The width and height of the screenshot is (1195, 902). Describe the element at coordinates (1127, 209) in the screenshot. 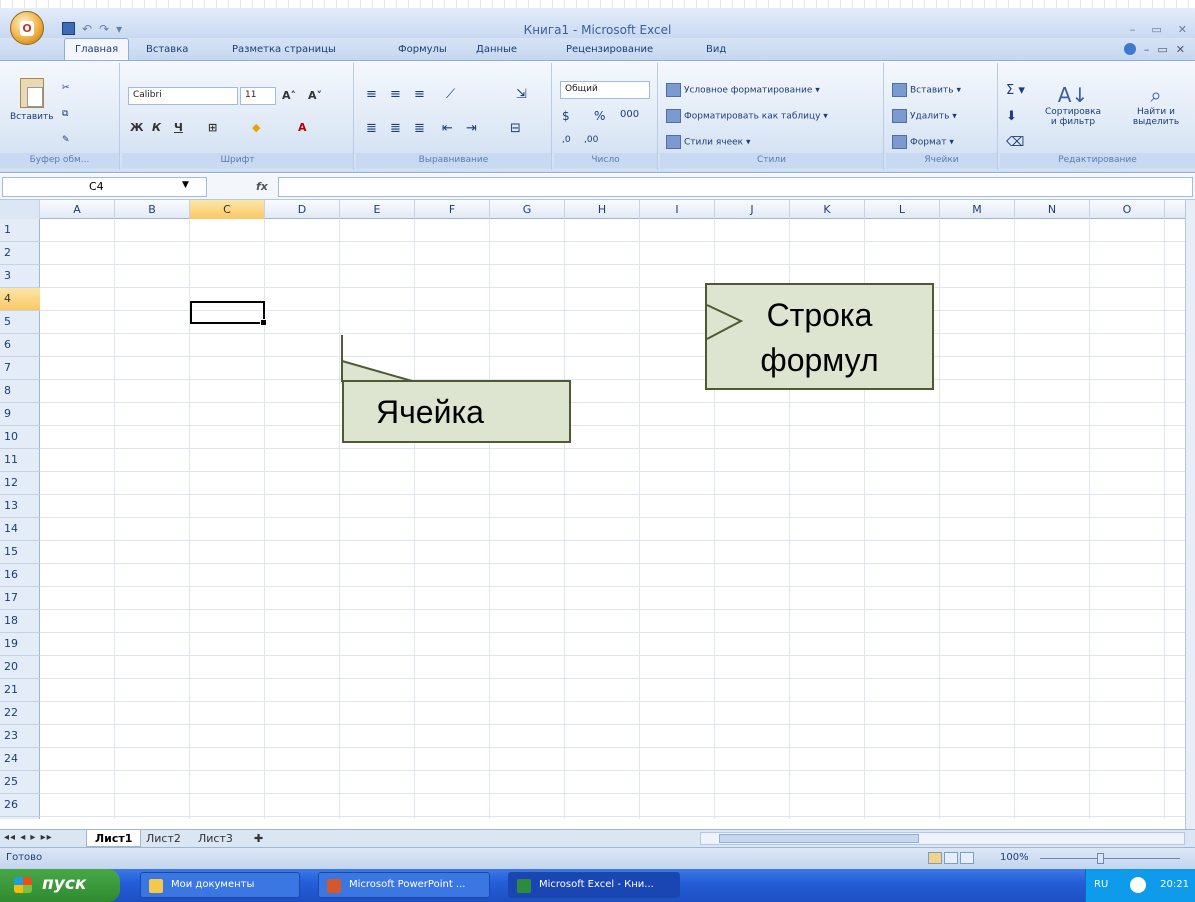

I see `column-header-o: O` at that location.